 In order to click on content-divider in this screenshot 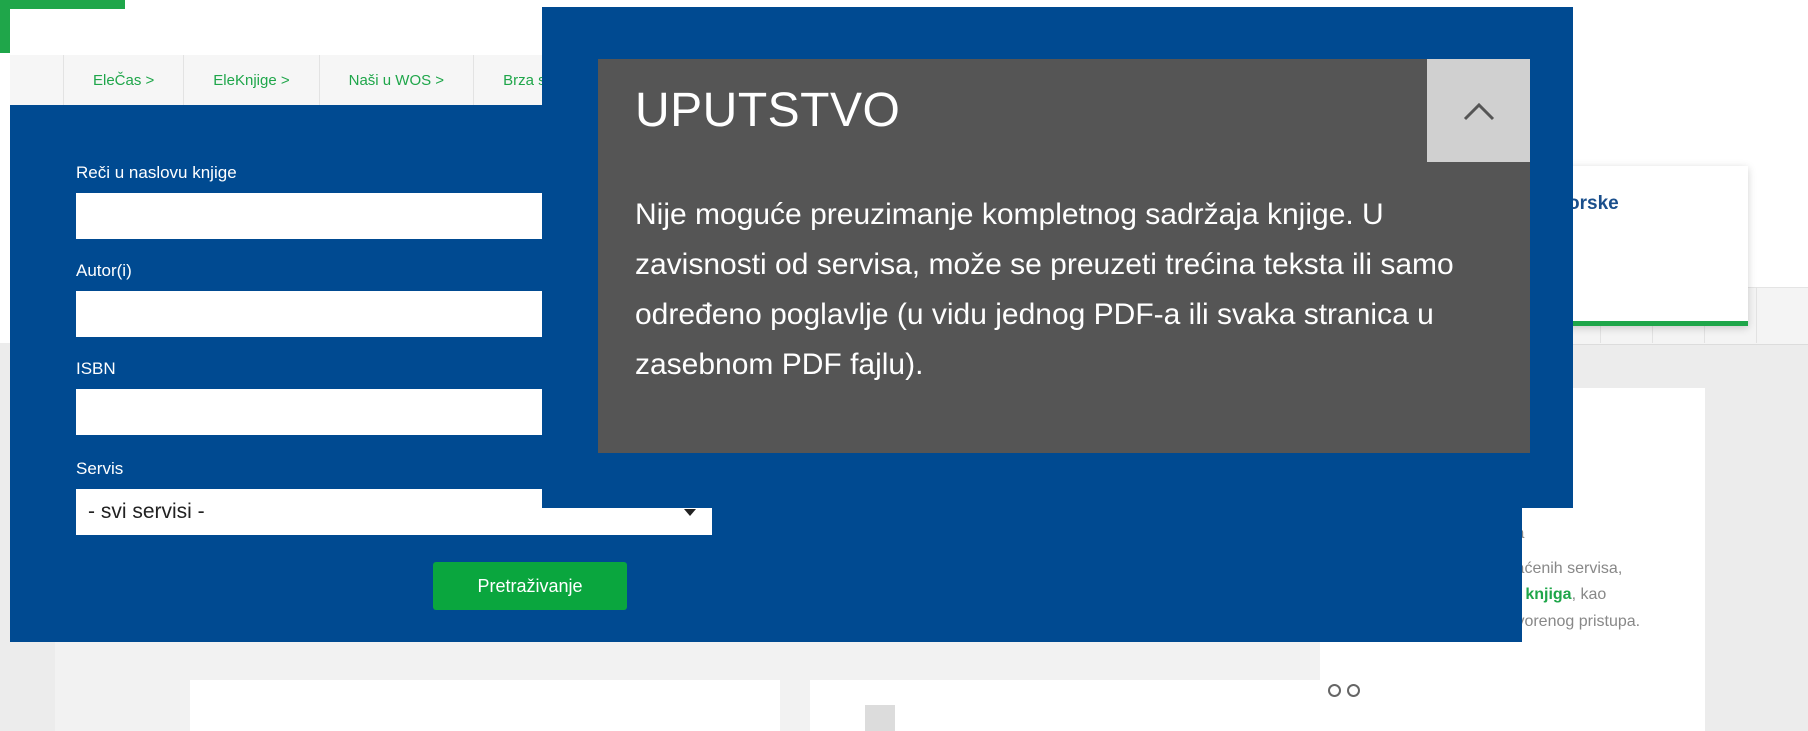, I will do `click(880, 718)`.